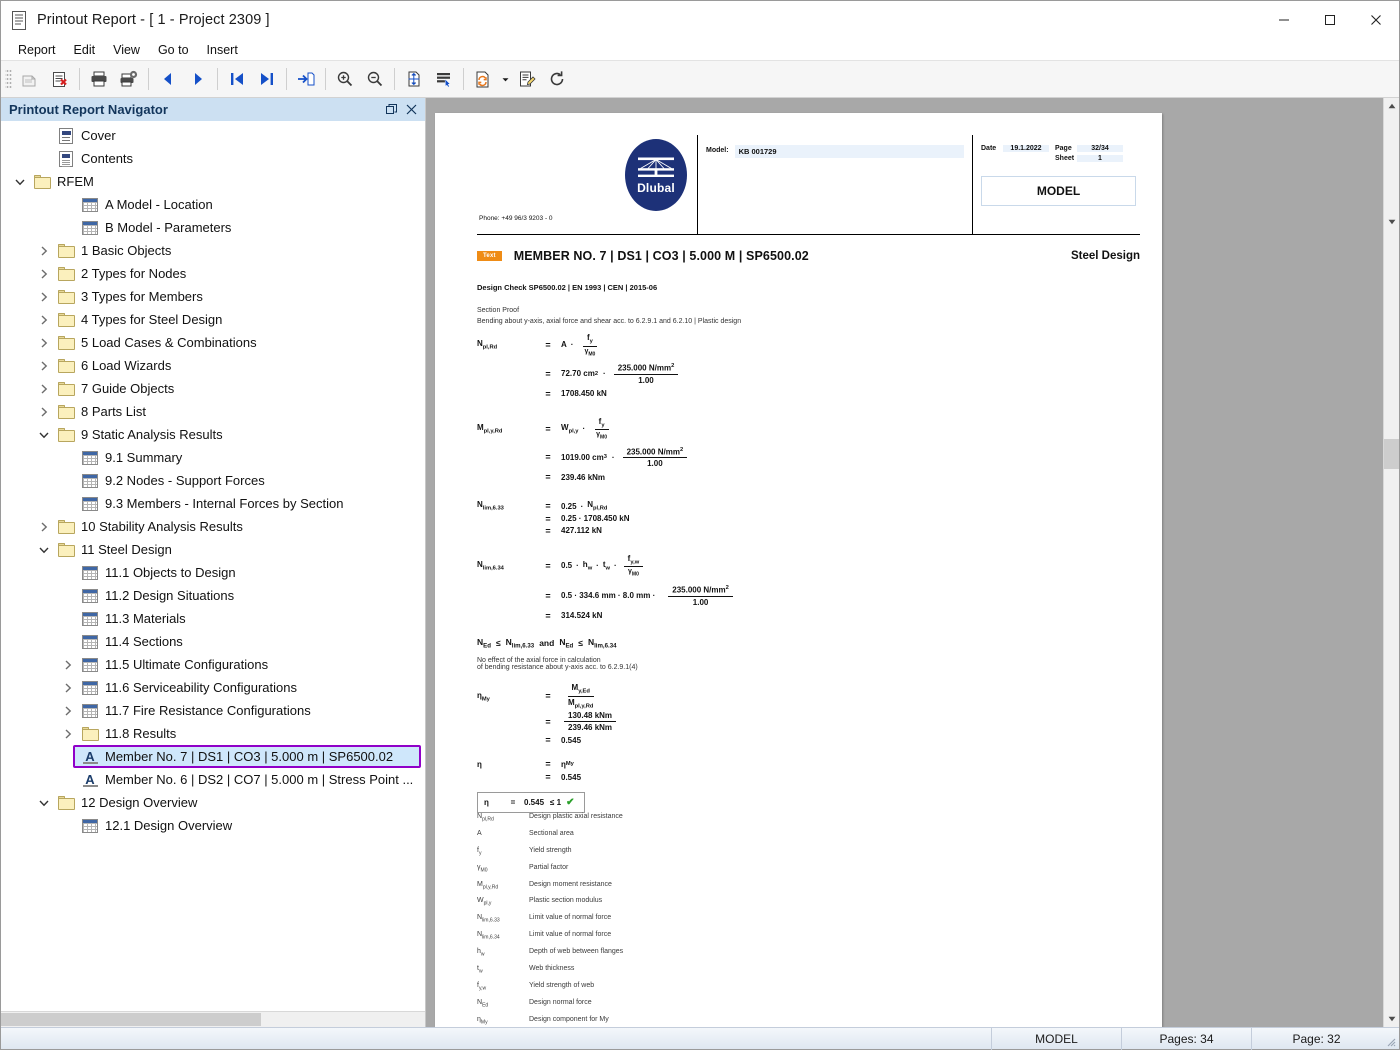  What do you see at coordinates (126, 50) in the screenshot?
I see `menu-item-view: View` at bounding box center [126, 50].